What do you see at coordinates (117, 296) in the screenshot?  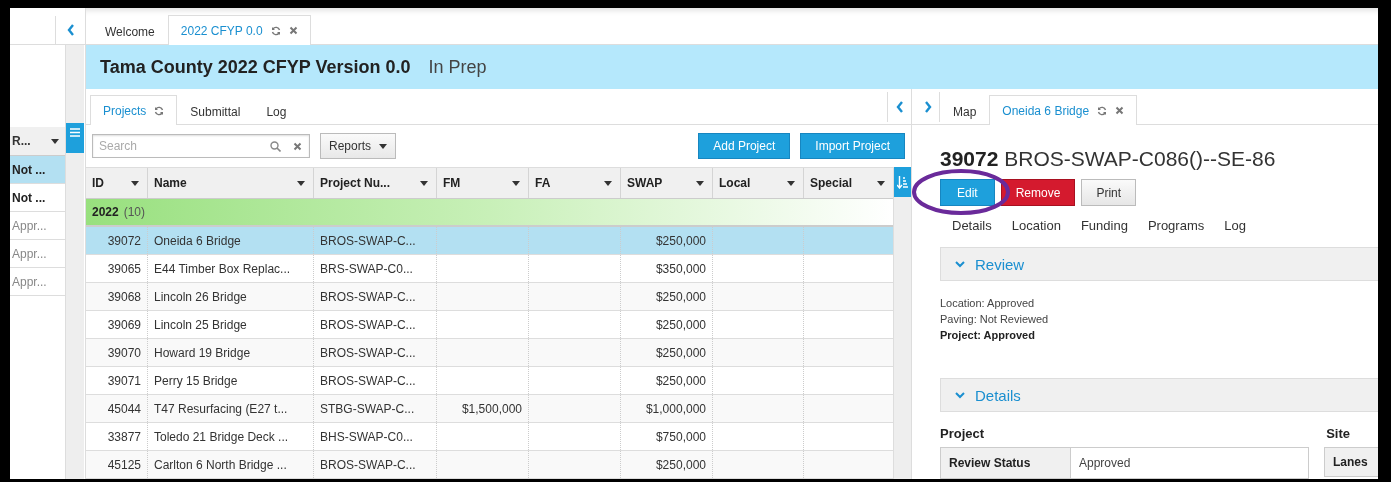 I see `table-cell: 39068` at bounding box center [117, 296].